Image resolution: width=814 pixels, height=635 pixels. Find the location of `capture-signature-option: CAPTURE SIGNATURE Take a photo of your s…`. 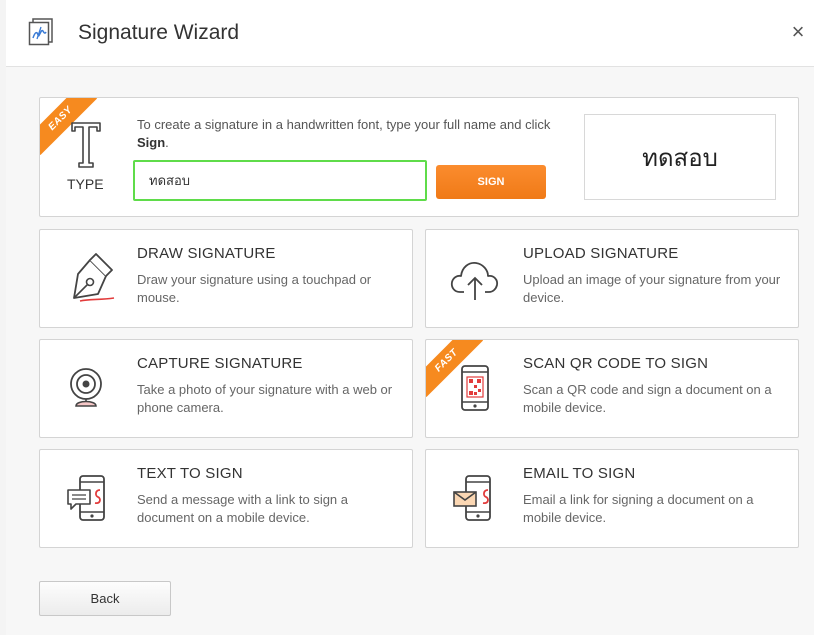

capture-signature-option: CAPTURE SIGNATURE Take a photo of your s… is located at coordinates (226, 388).